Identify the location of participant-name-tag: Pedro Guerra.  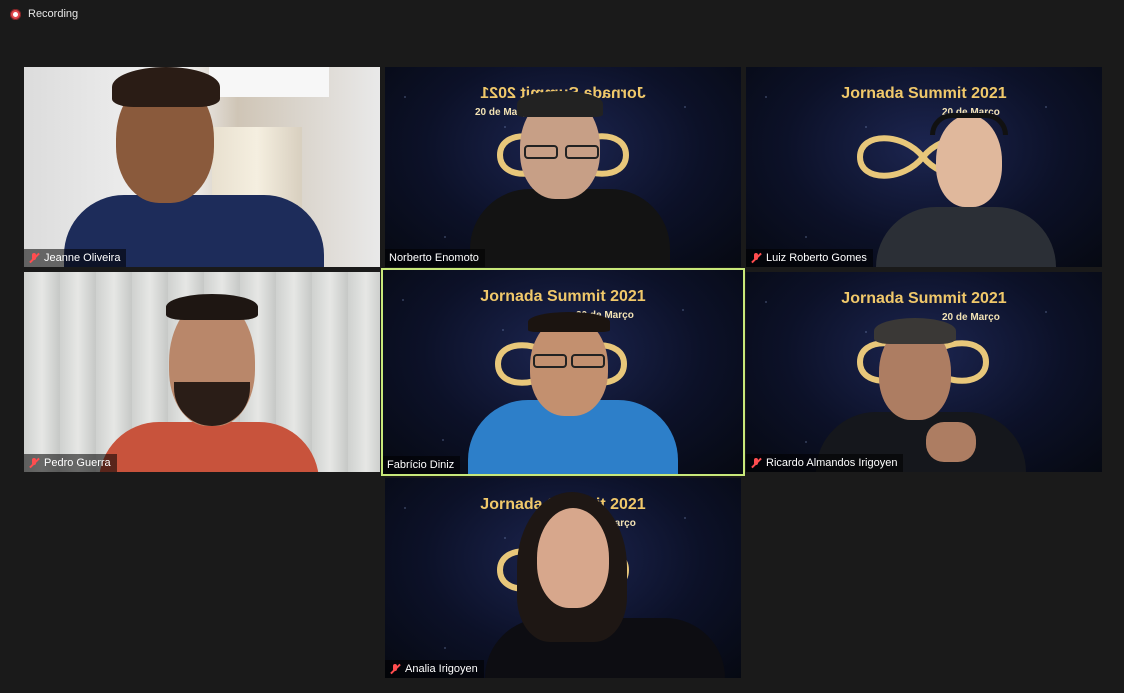
(70, 463).